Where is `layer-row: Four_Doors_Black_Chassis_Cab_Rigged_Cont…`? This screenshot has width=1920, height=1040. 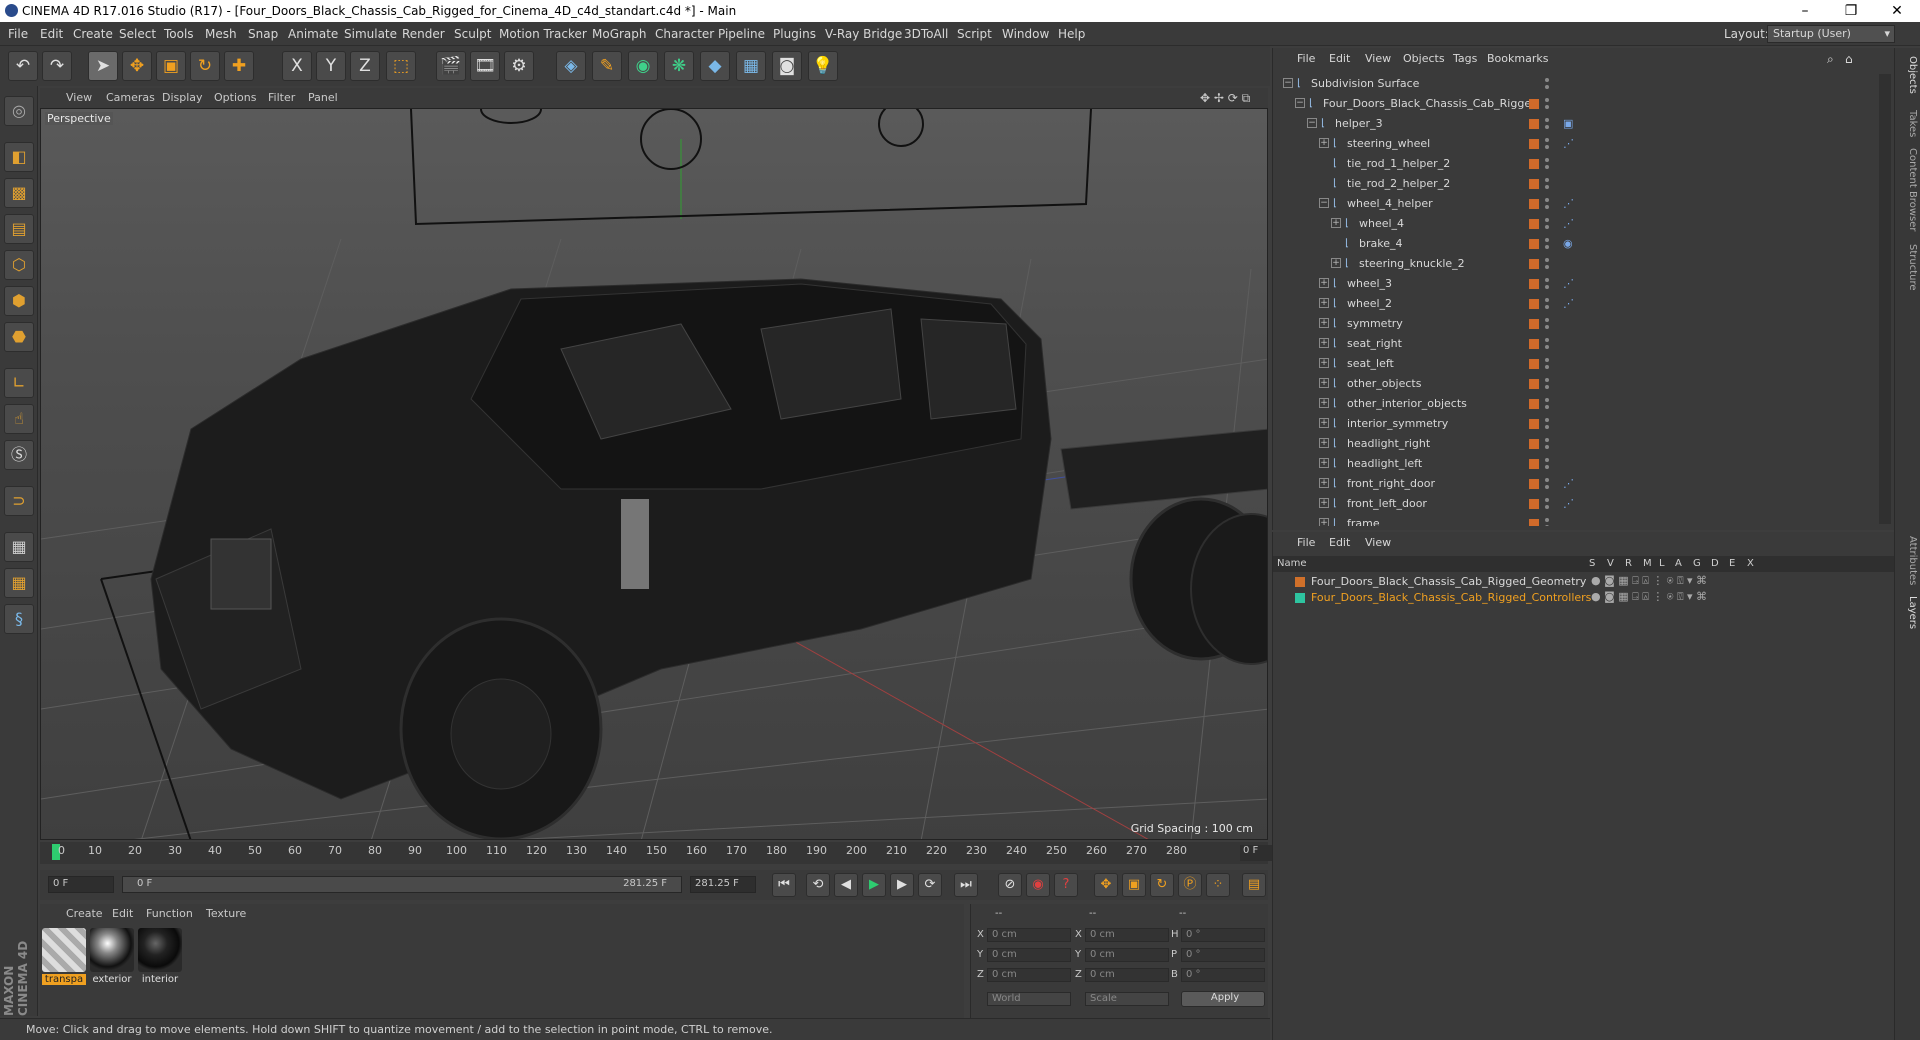 layer-row: Four_Doors_Black_Chassis_Cab_Rigged_Cont… is located at coordinates (1583, 597).